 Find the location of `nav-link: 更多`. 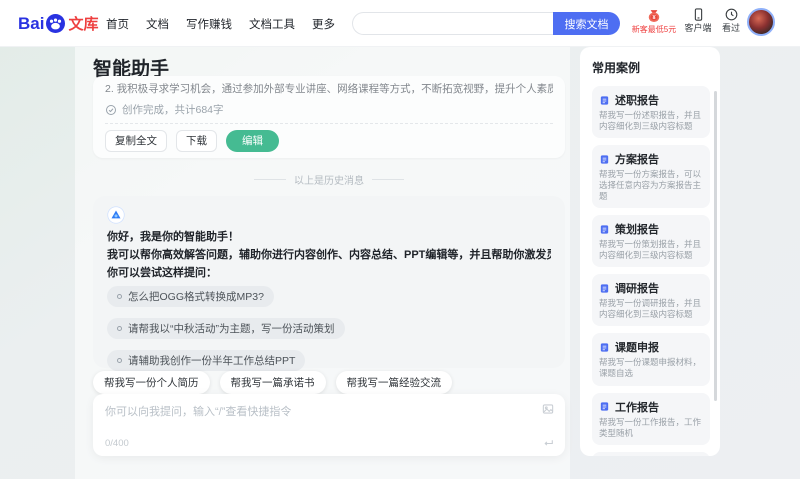

nav-link: 更多 is located at coordinates (323, 24).